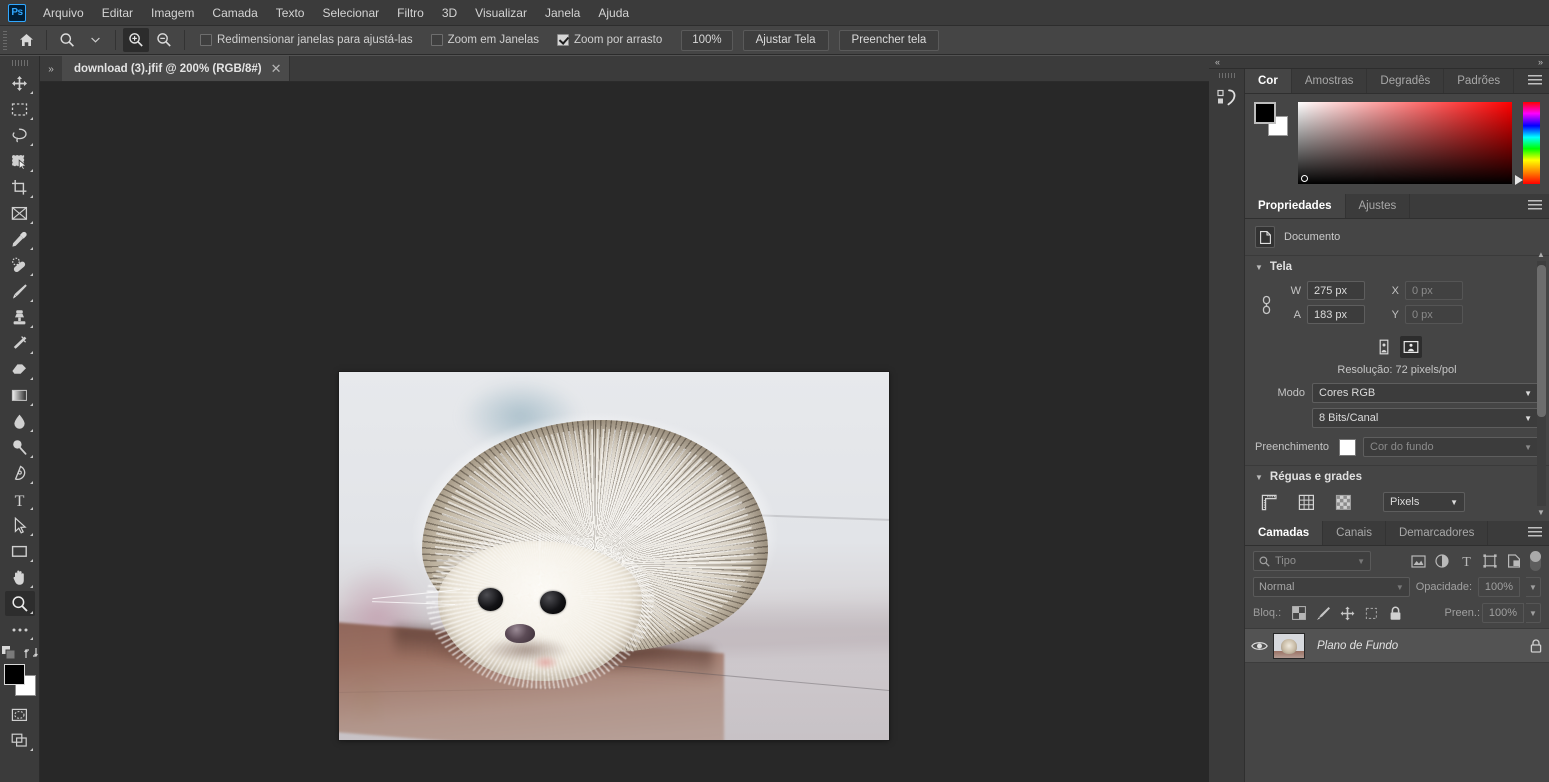  Describe the element at coordinates (1347, 613) in the screenshot. I see `lock-position-button` at that location.